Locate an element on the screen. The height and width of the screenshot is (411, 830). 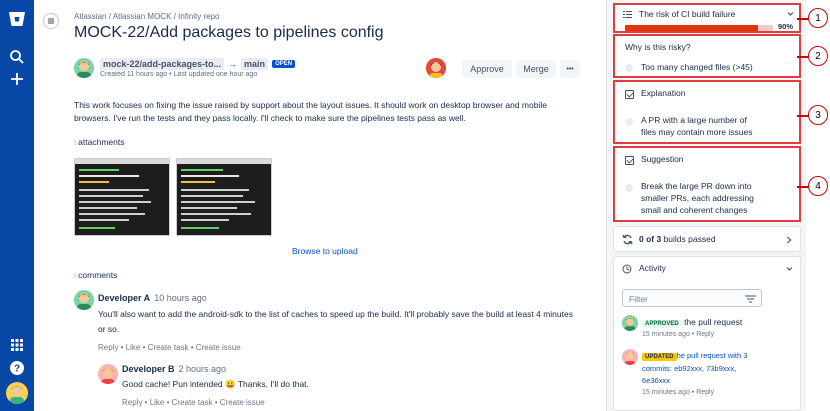
sidebar-toggle-button is located at coordinates (51, 21).